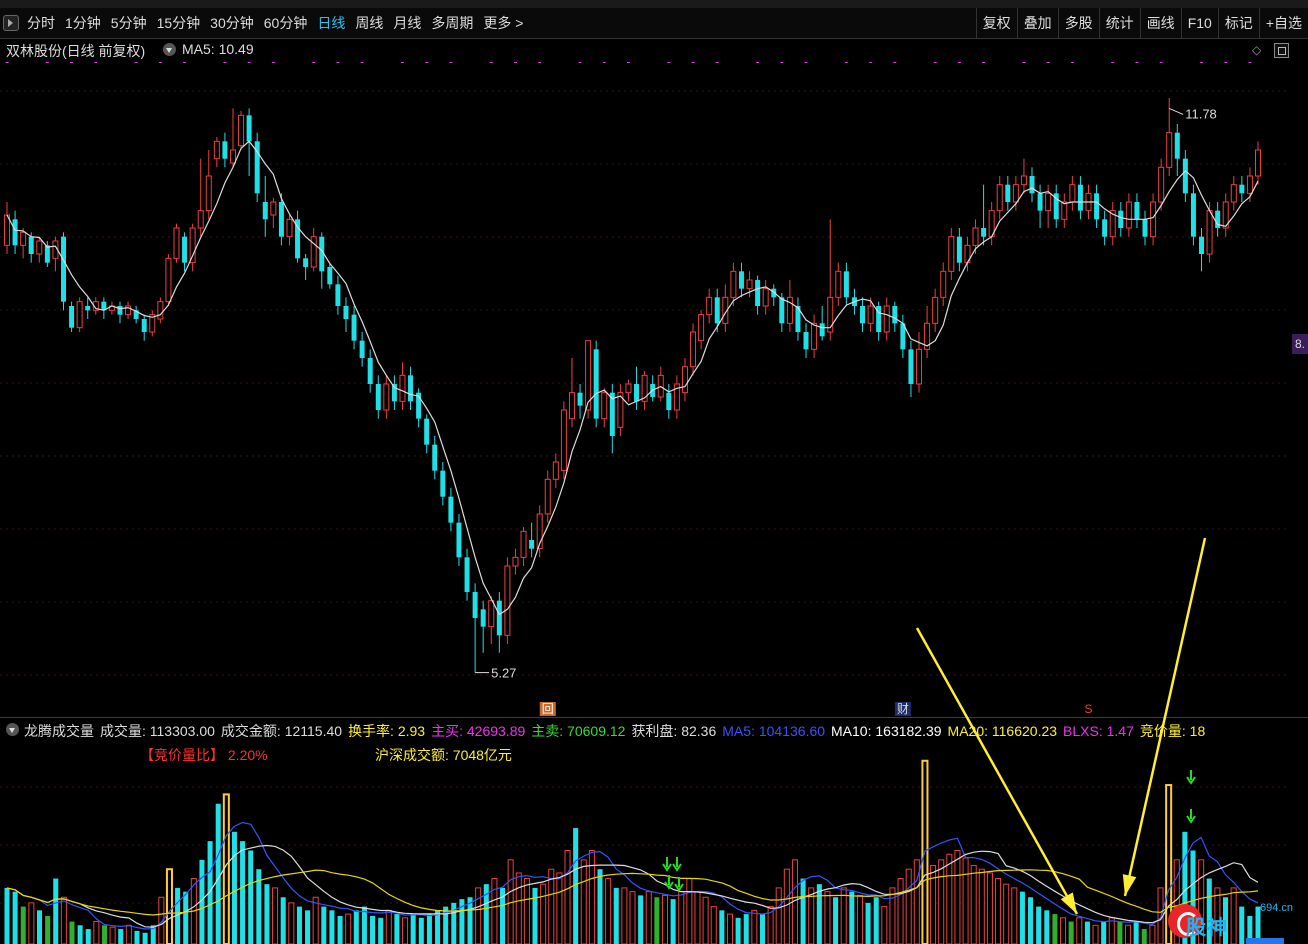 This screenshot has width=1308, height=944. What do you see at coordinates (1256, 50) in the screenshot?
I see `diamond-icon: ◇` at bounding box center [1256, 50].